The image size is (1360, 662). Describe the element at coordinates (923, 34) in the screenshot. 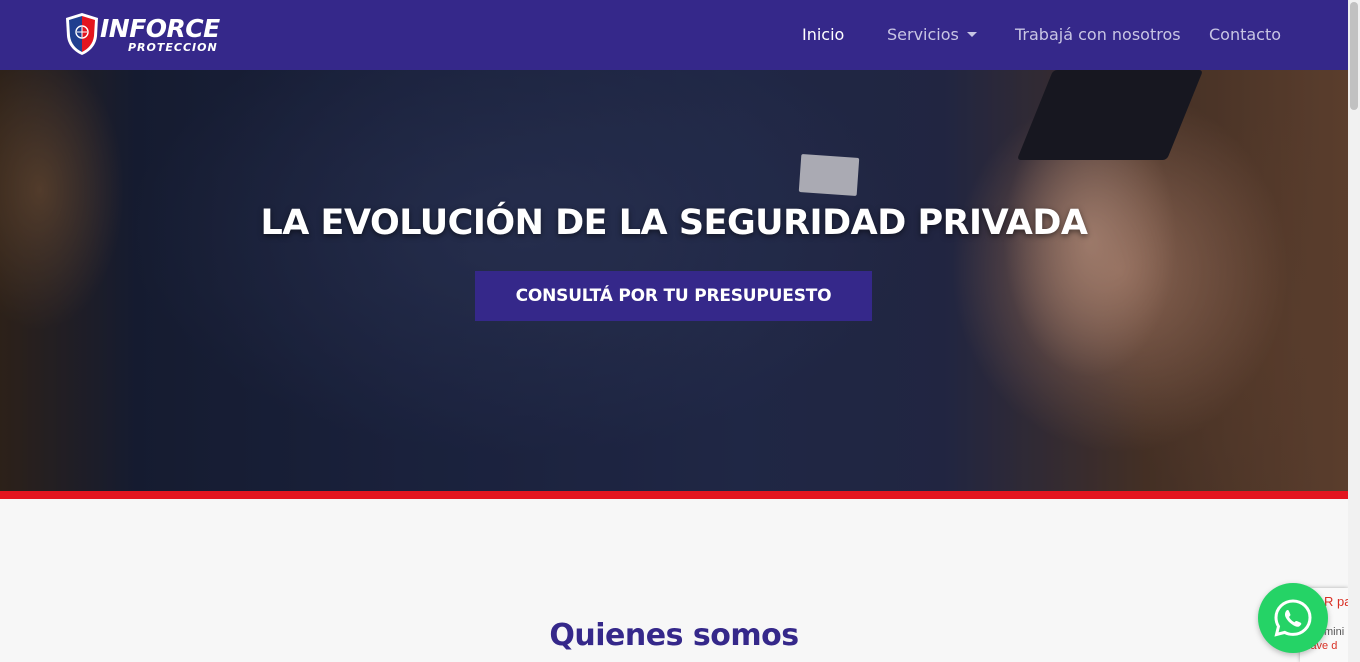

I see `nav-item-servicios-label: Servicios` at that location.